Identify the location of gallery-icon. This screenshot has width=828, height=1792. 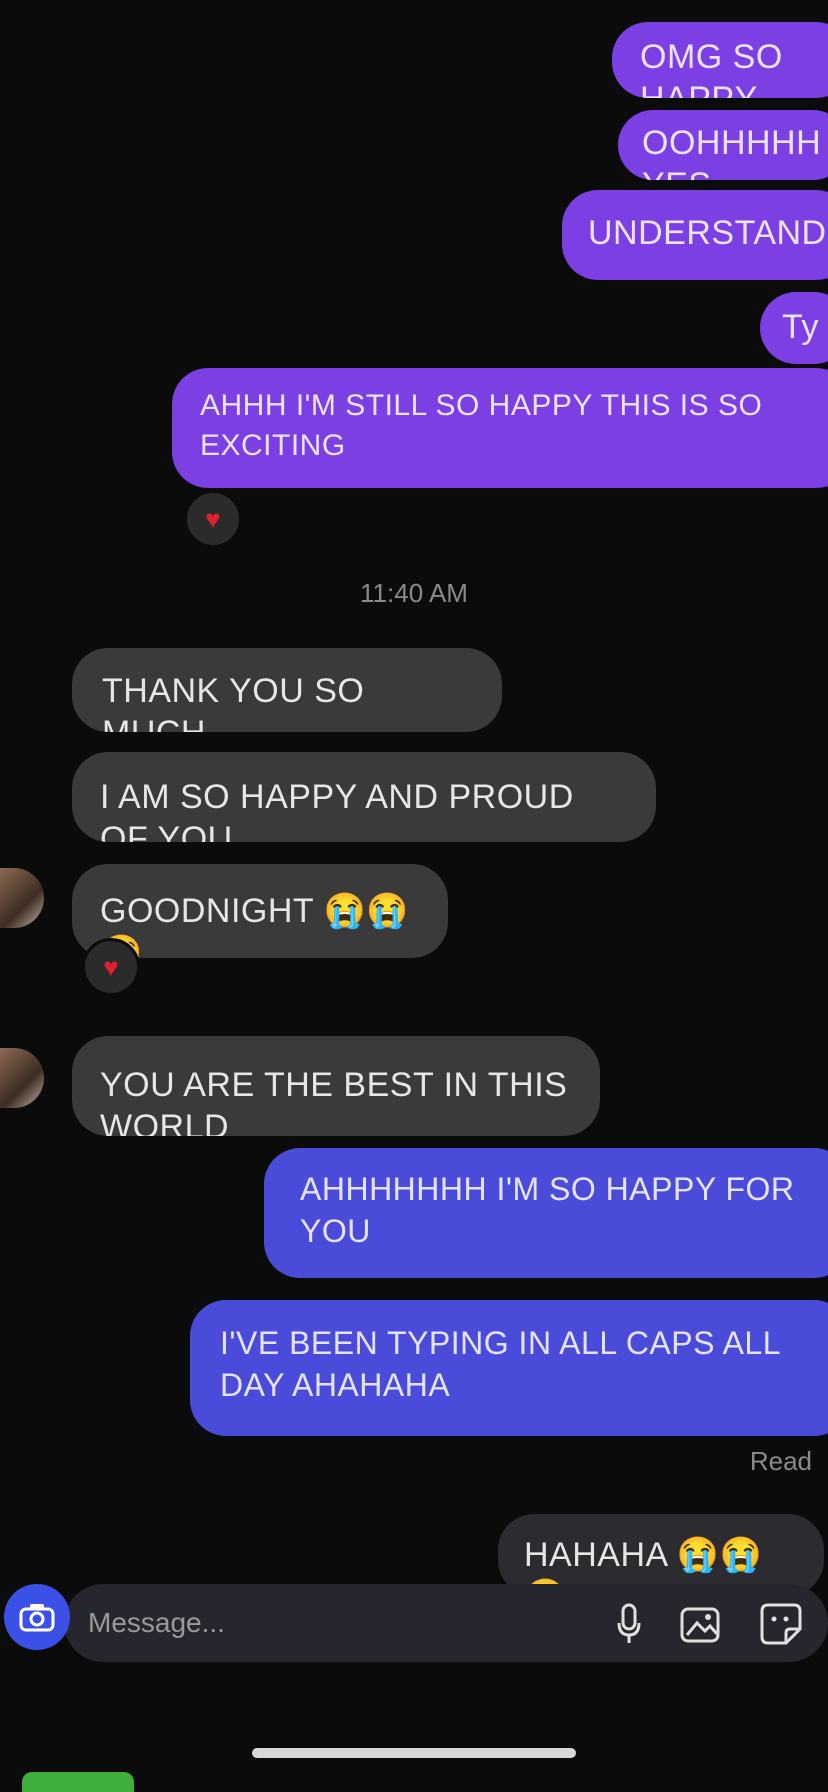
(700, 1625).